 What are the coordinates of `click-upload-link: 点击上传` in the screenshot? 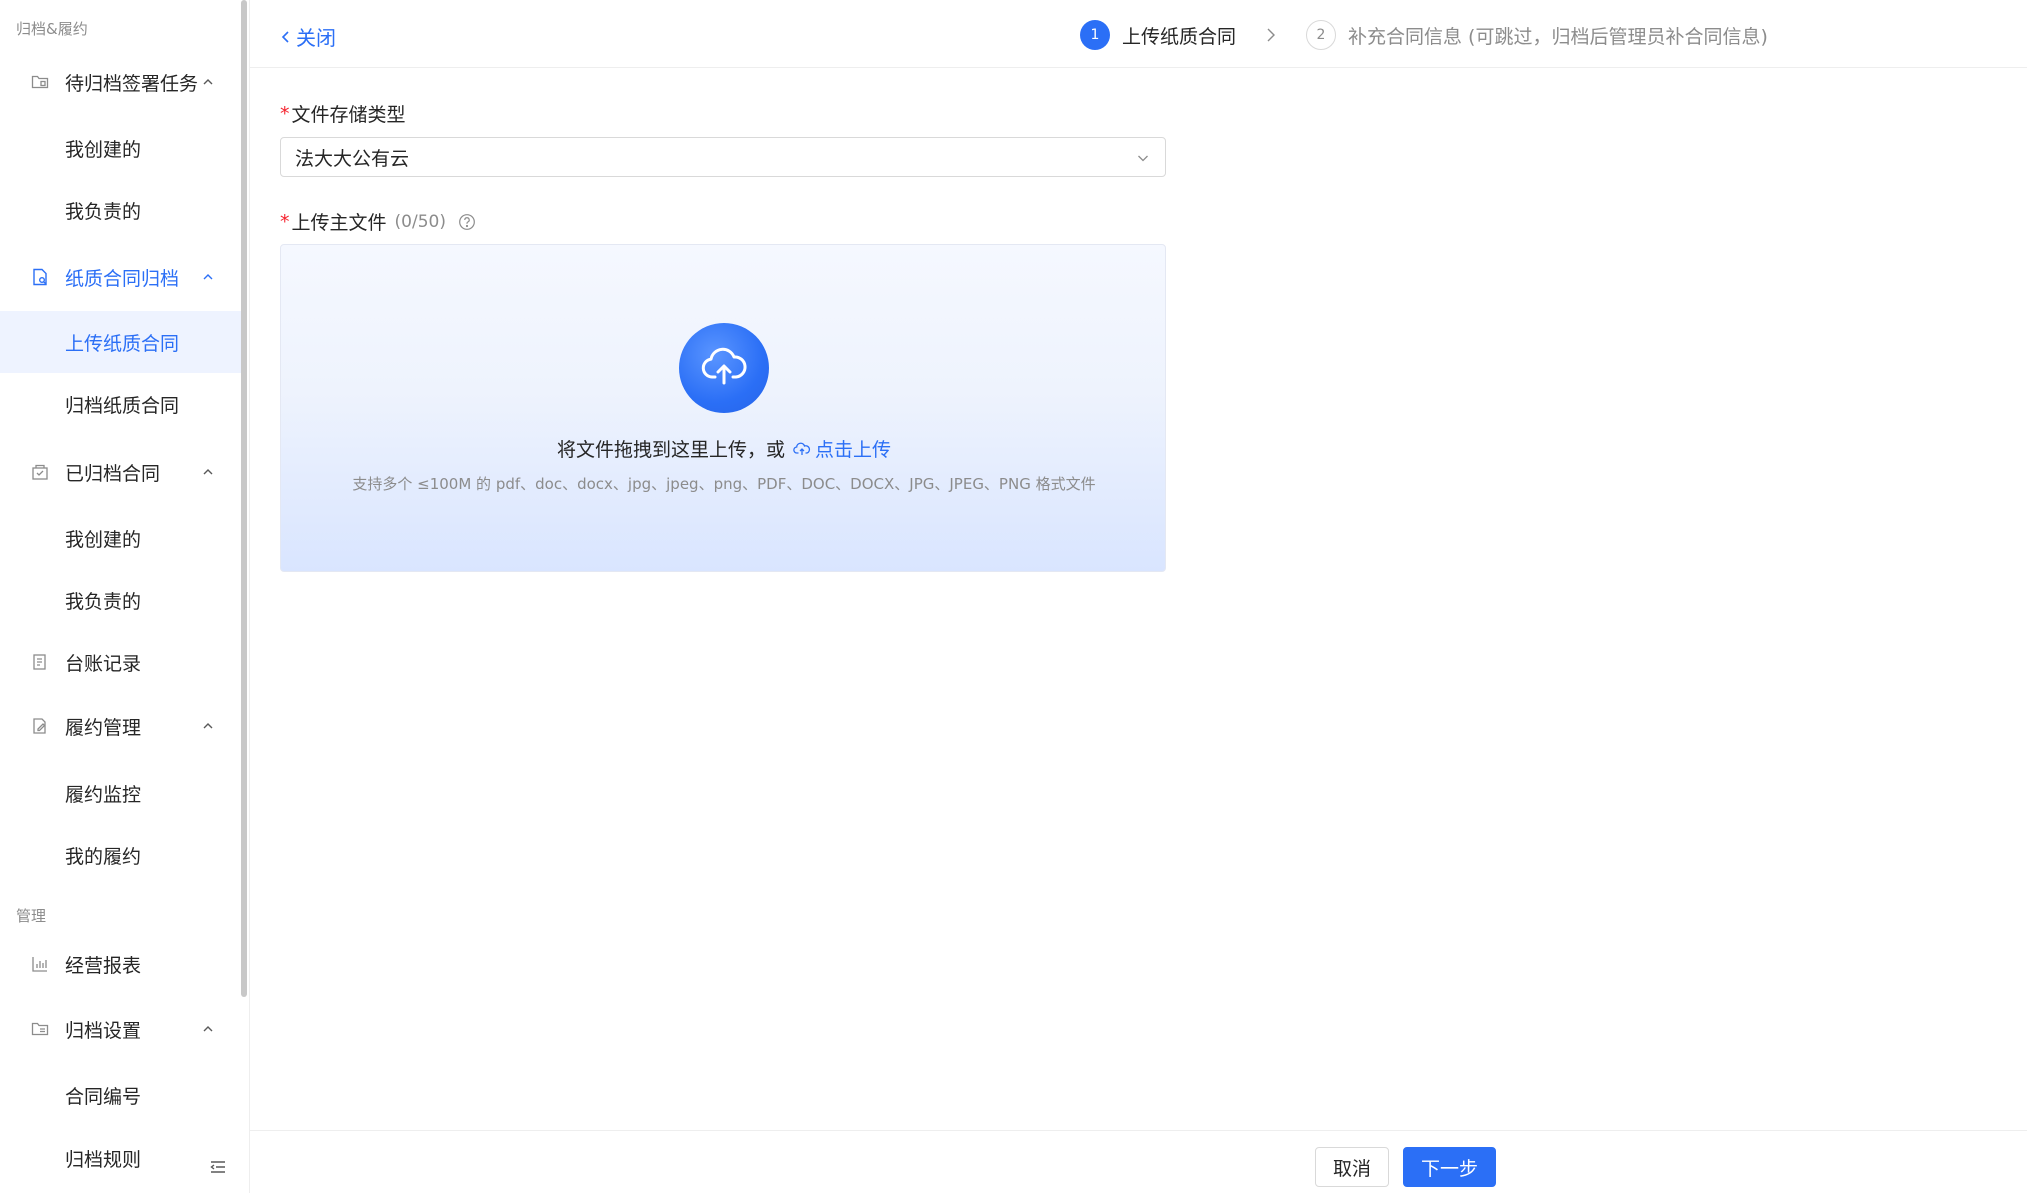 It's located at (842, 448).